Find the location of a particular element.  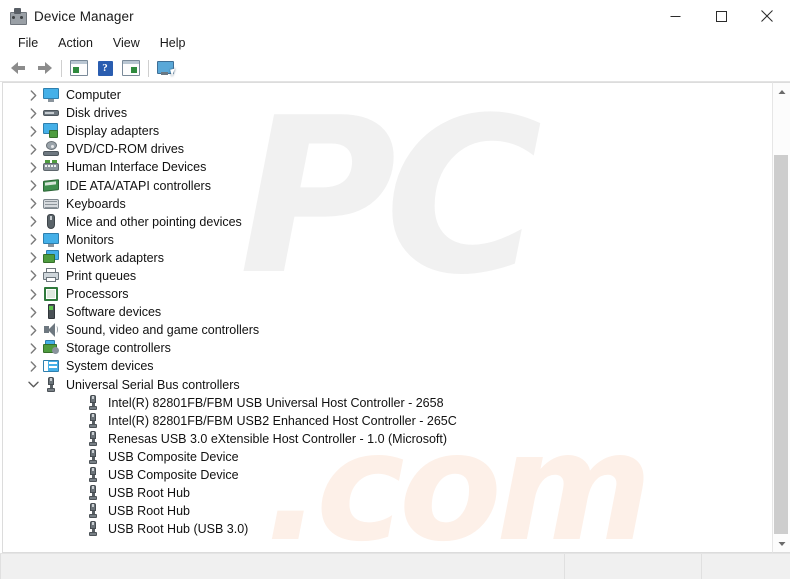

scan-for-hardware-changes-icon is located at coordinates (166, 68).